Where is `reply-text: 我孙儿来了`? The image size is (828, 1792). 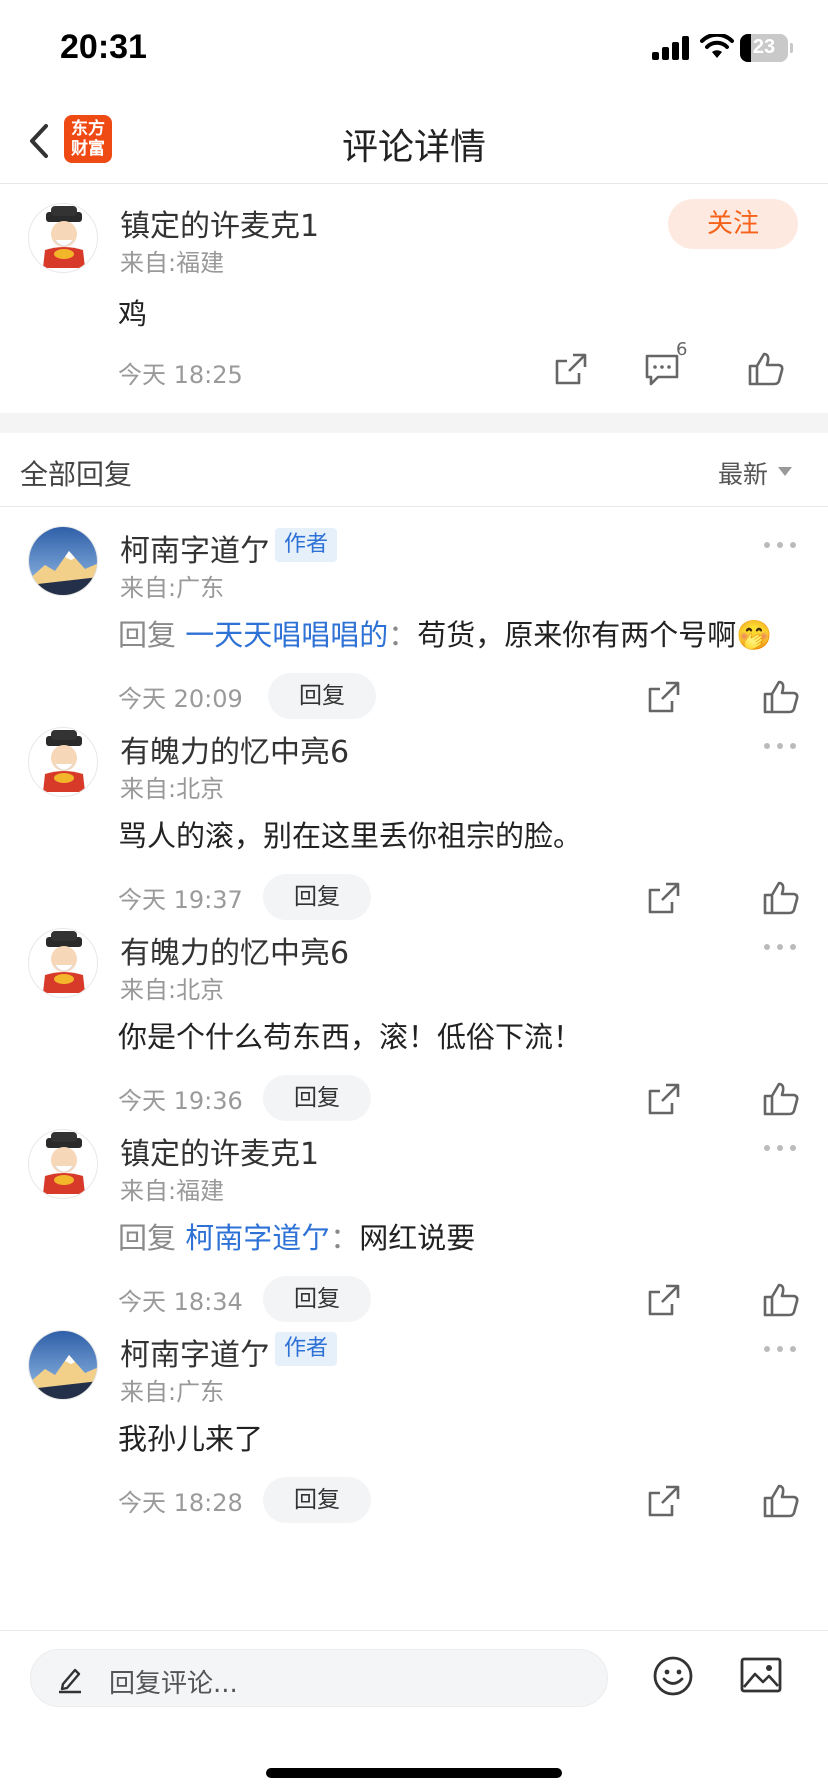
reply-text: 我孙儿来了 is located at coordinates (190, 1437).